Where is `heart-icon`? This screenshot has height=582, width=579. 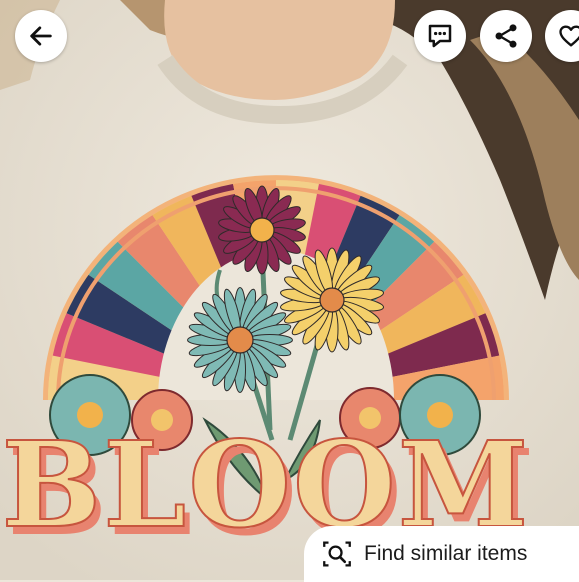 heart-icon is located at coordinates (569, 36).